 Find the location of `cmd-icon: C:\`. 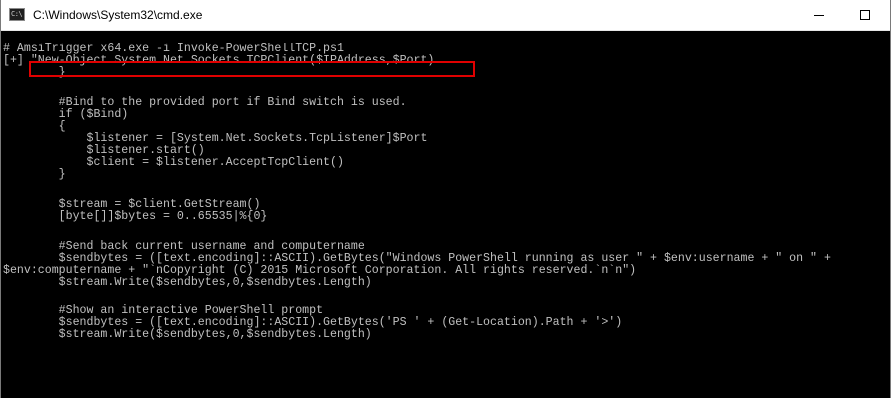

cmd-icon: C:\ is located at coordinates (17, 14).